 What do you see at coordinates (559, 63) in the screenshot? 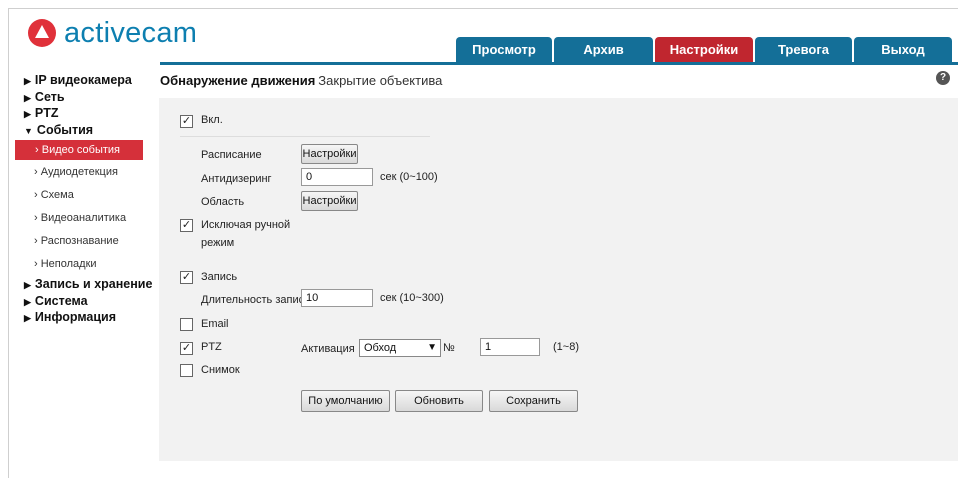
I see `tabs-underline` at bounding box center [559, 63].